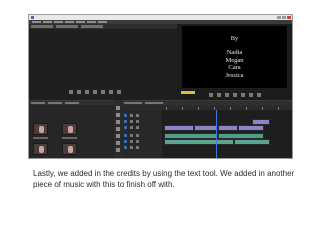 Image resolution: width=320 pixels, height=240 pixels. I want to click on tab-libraries, so click(72, 103).